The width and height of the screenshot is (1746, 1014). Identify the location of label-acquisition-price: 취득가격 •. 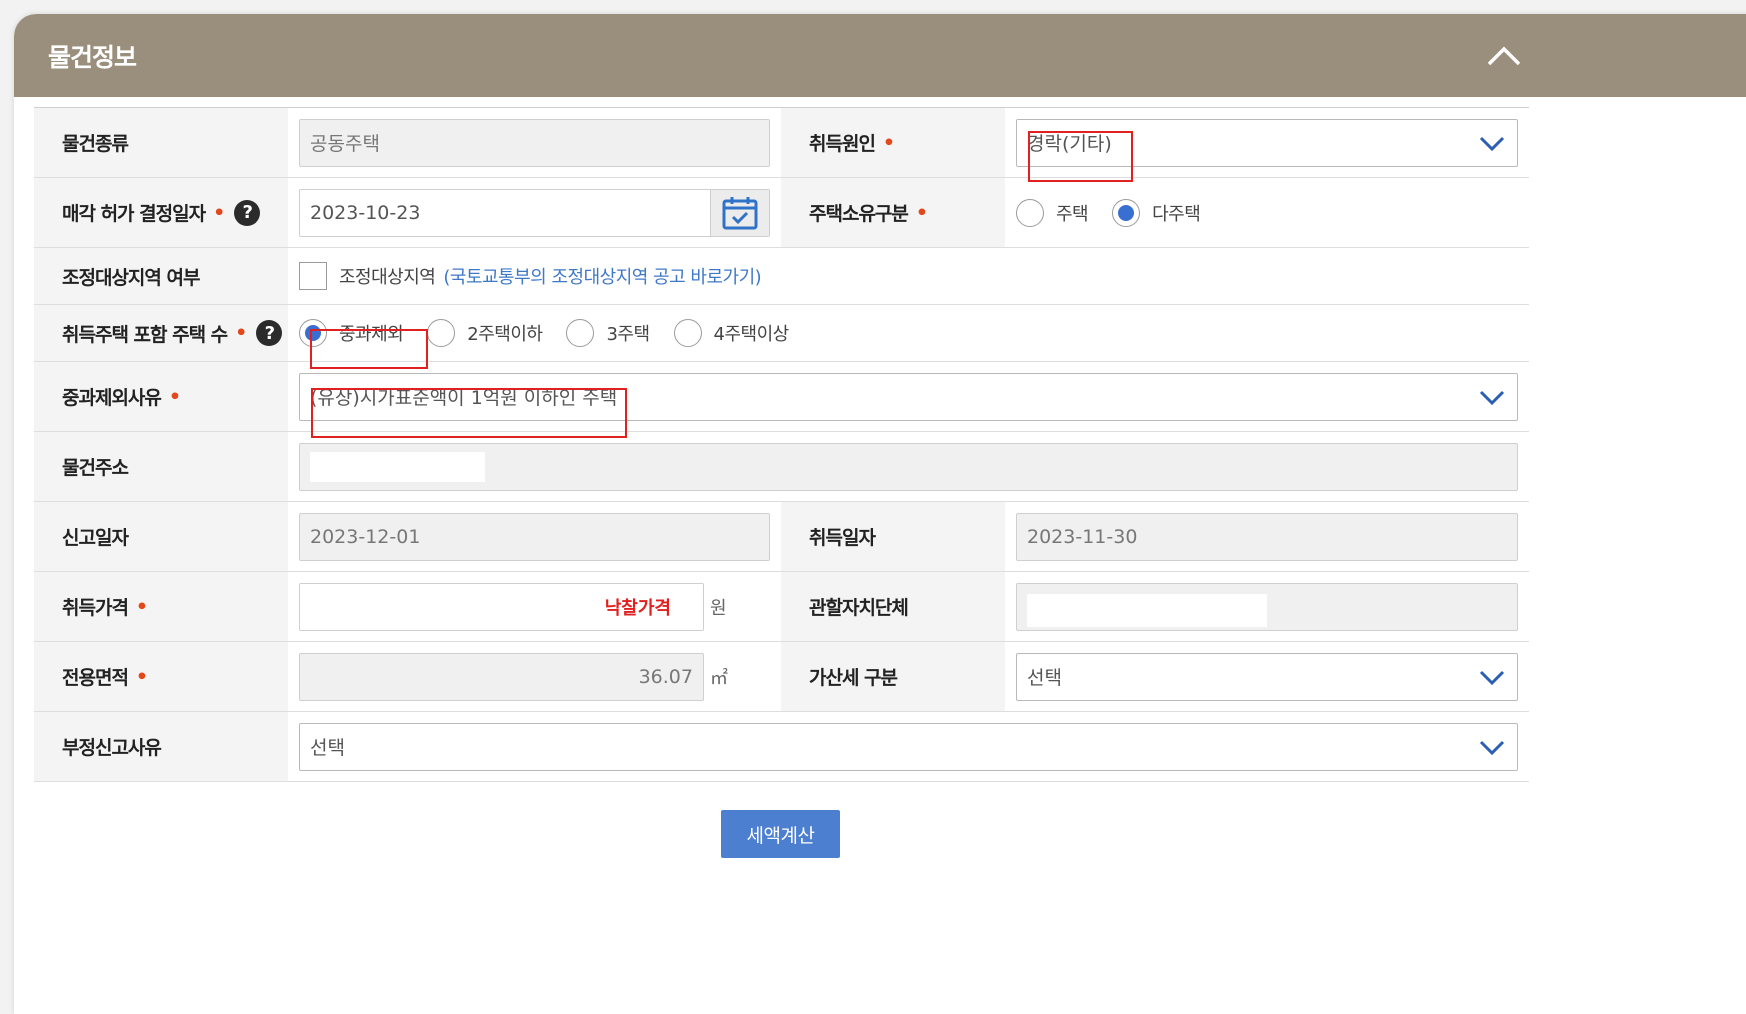
(161, 606).